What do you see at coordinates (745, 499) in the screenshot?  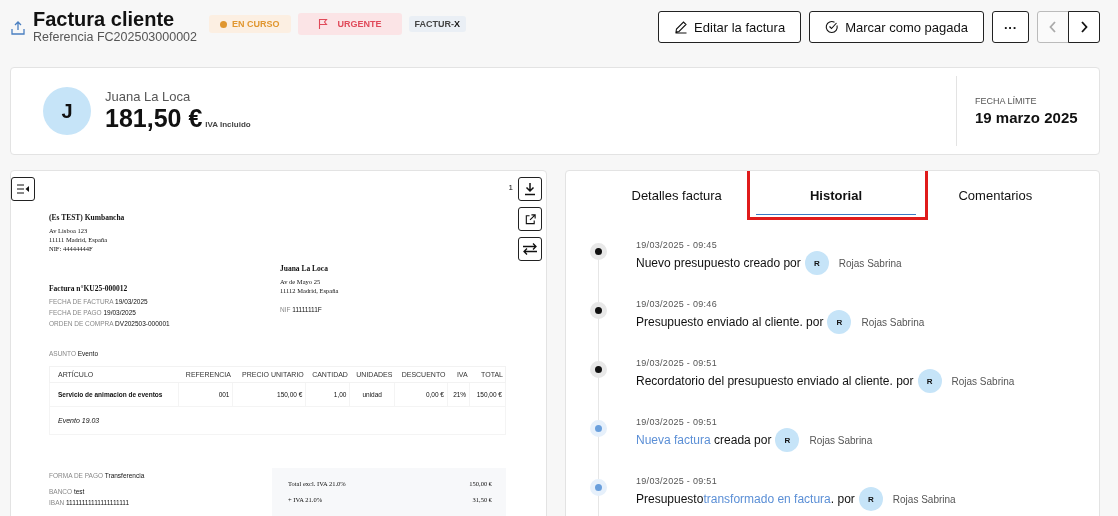 I see `event-text: Presupuestotransformado en factura. por` at bounding box center [745, 499].